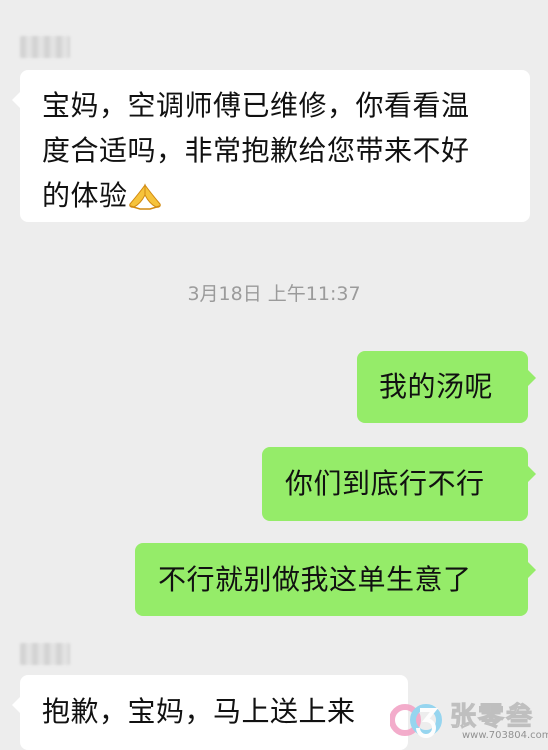  I want to click on message-bubble-received: 抱歉，宝妈，马上送上来, so click(210, 712).